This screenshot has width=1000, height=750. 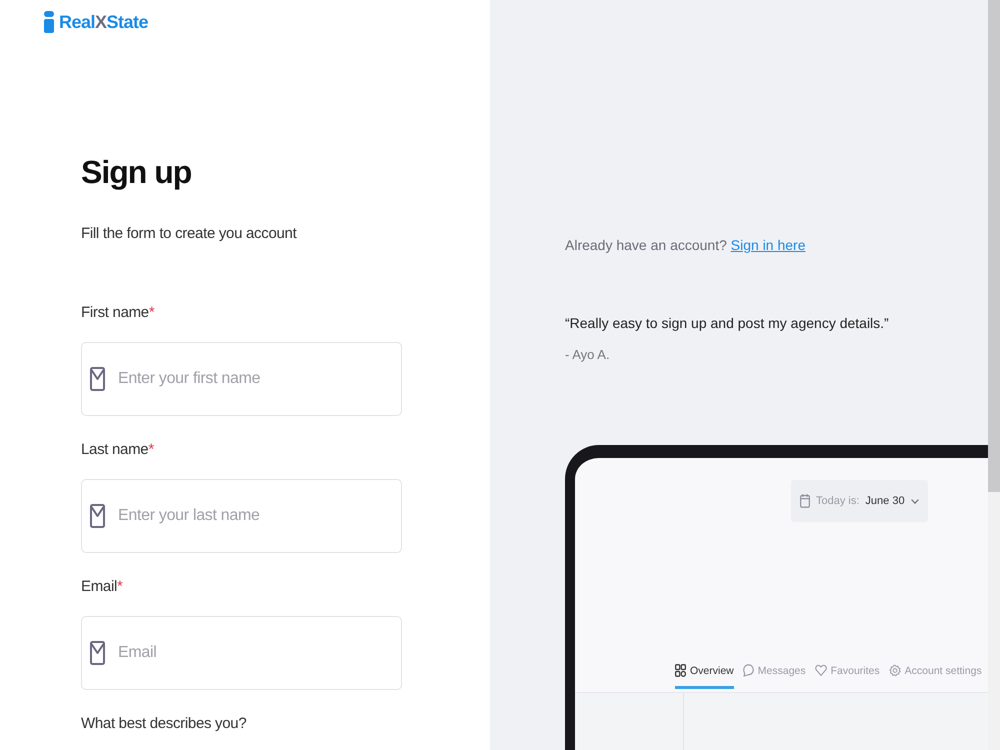 What do you see at coordinates (805, 501) in the screenshot?
I see `calendar-icon` at bounding box center [805, 501].